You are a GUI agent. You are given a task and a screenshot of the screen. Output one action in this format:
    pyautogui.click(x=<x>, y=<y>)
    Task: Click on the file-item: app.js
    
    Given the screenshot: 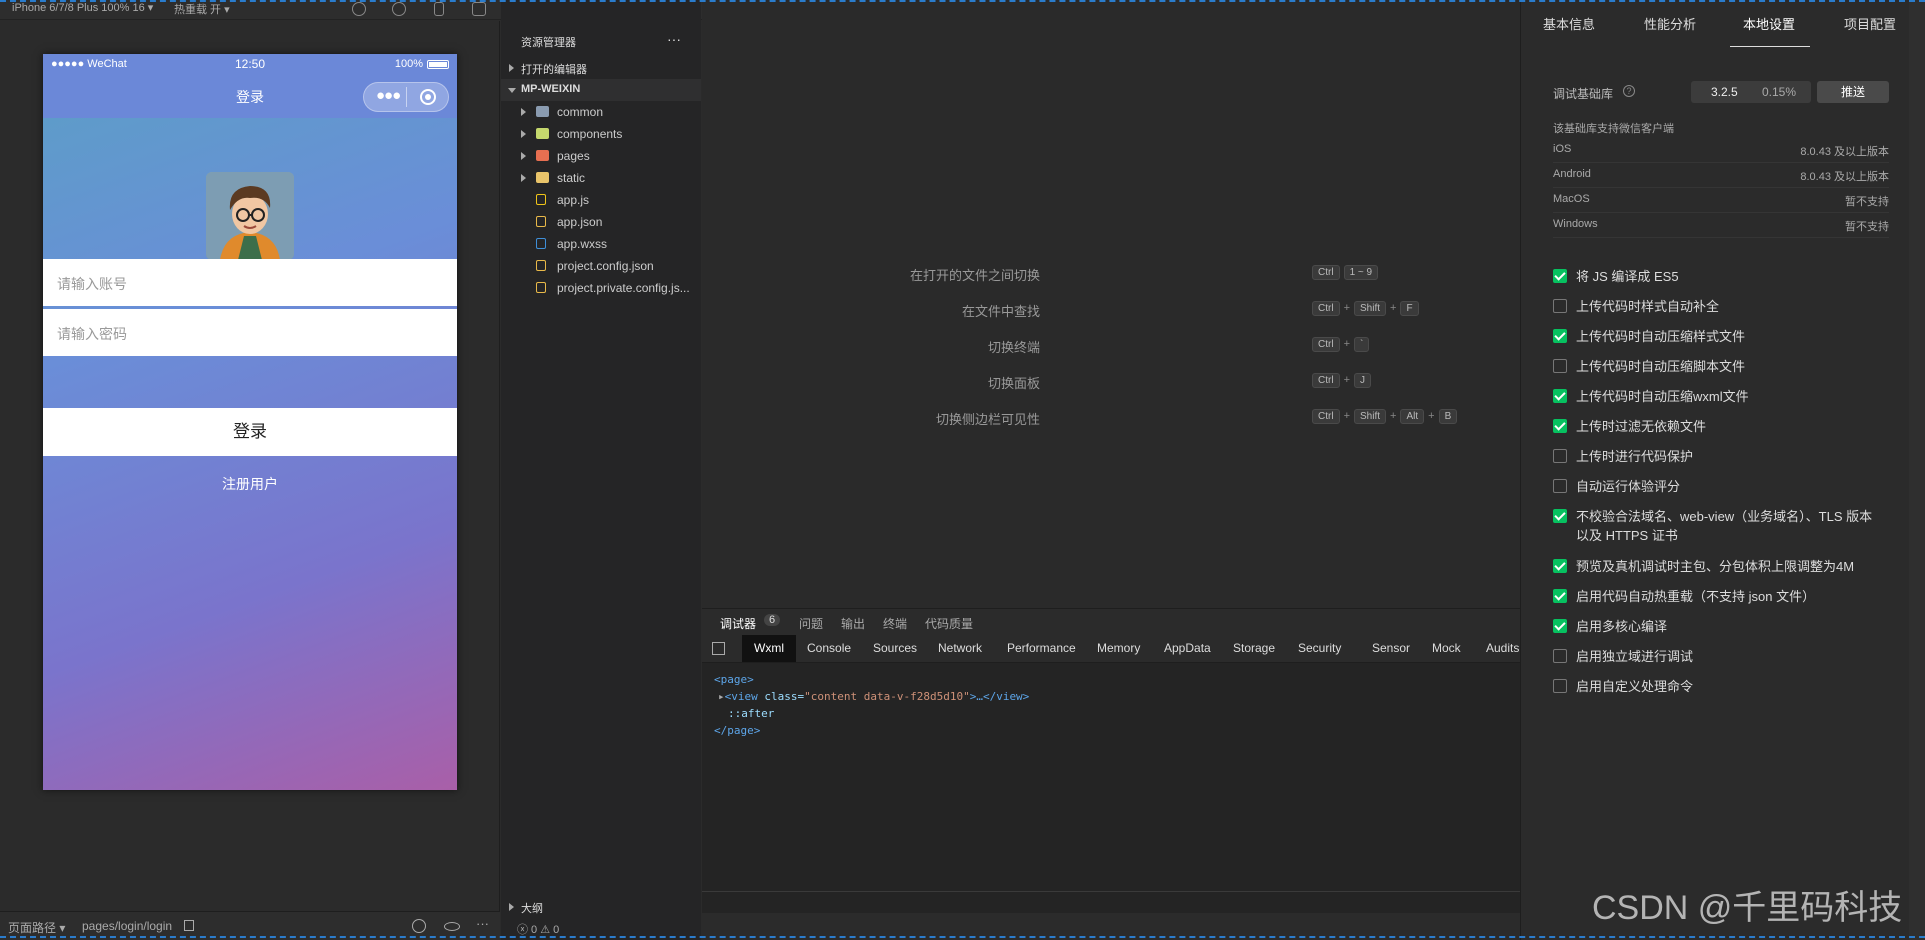 What is the action you would take?
    pyautogui.click(x=601, y=200)
    